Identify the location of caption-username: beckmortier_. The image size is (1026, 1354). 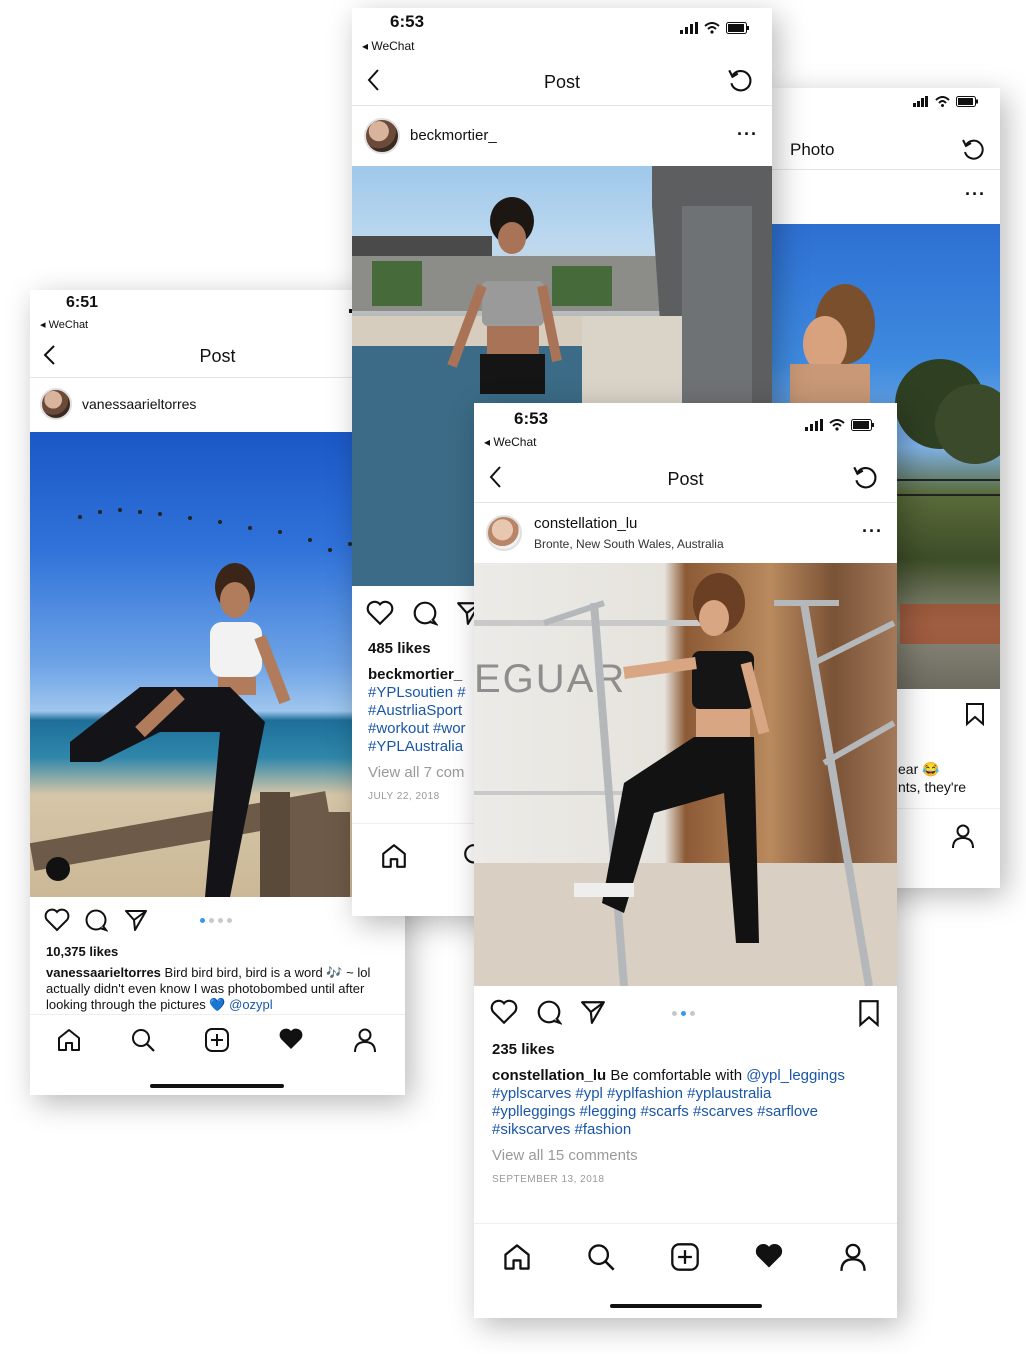
(415, 674).